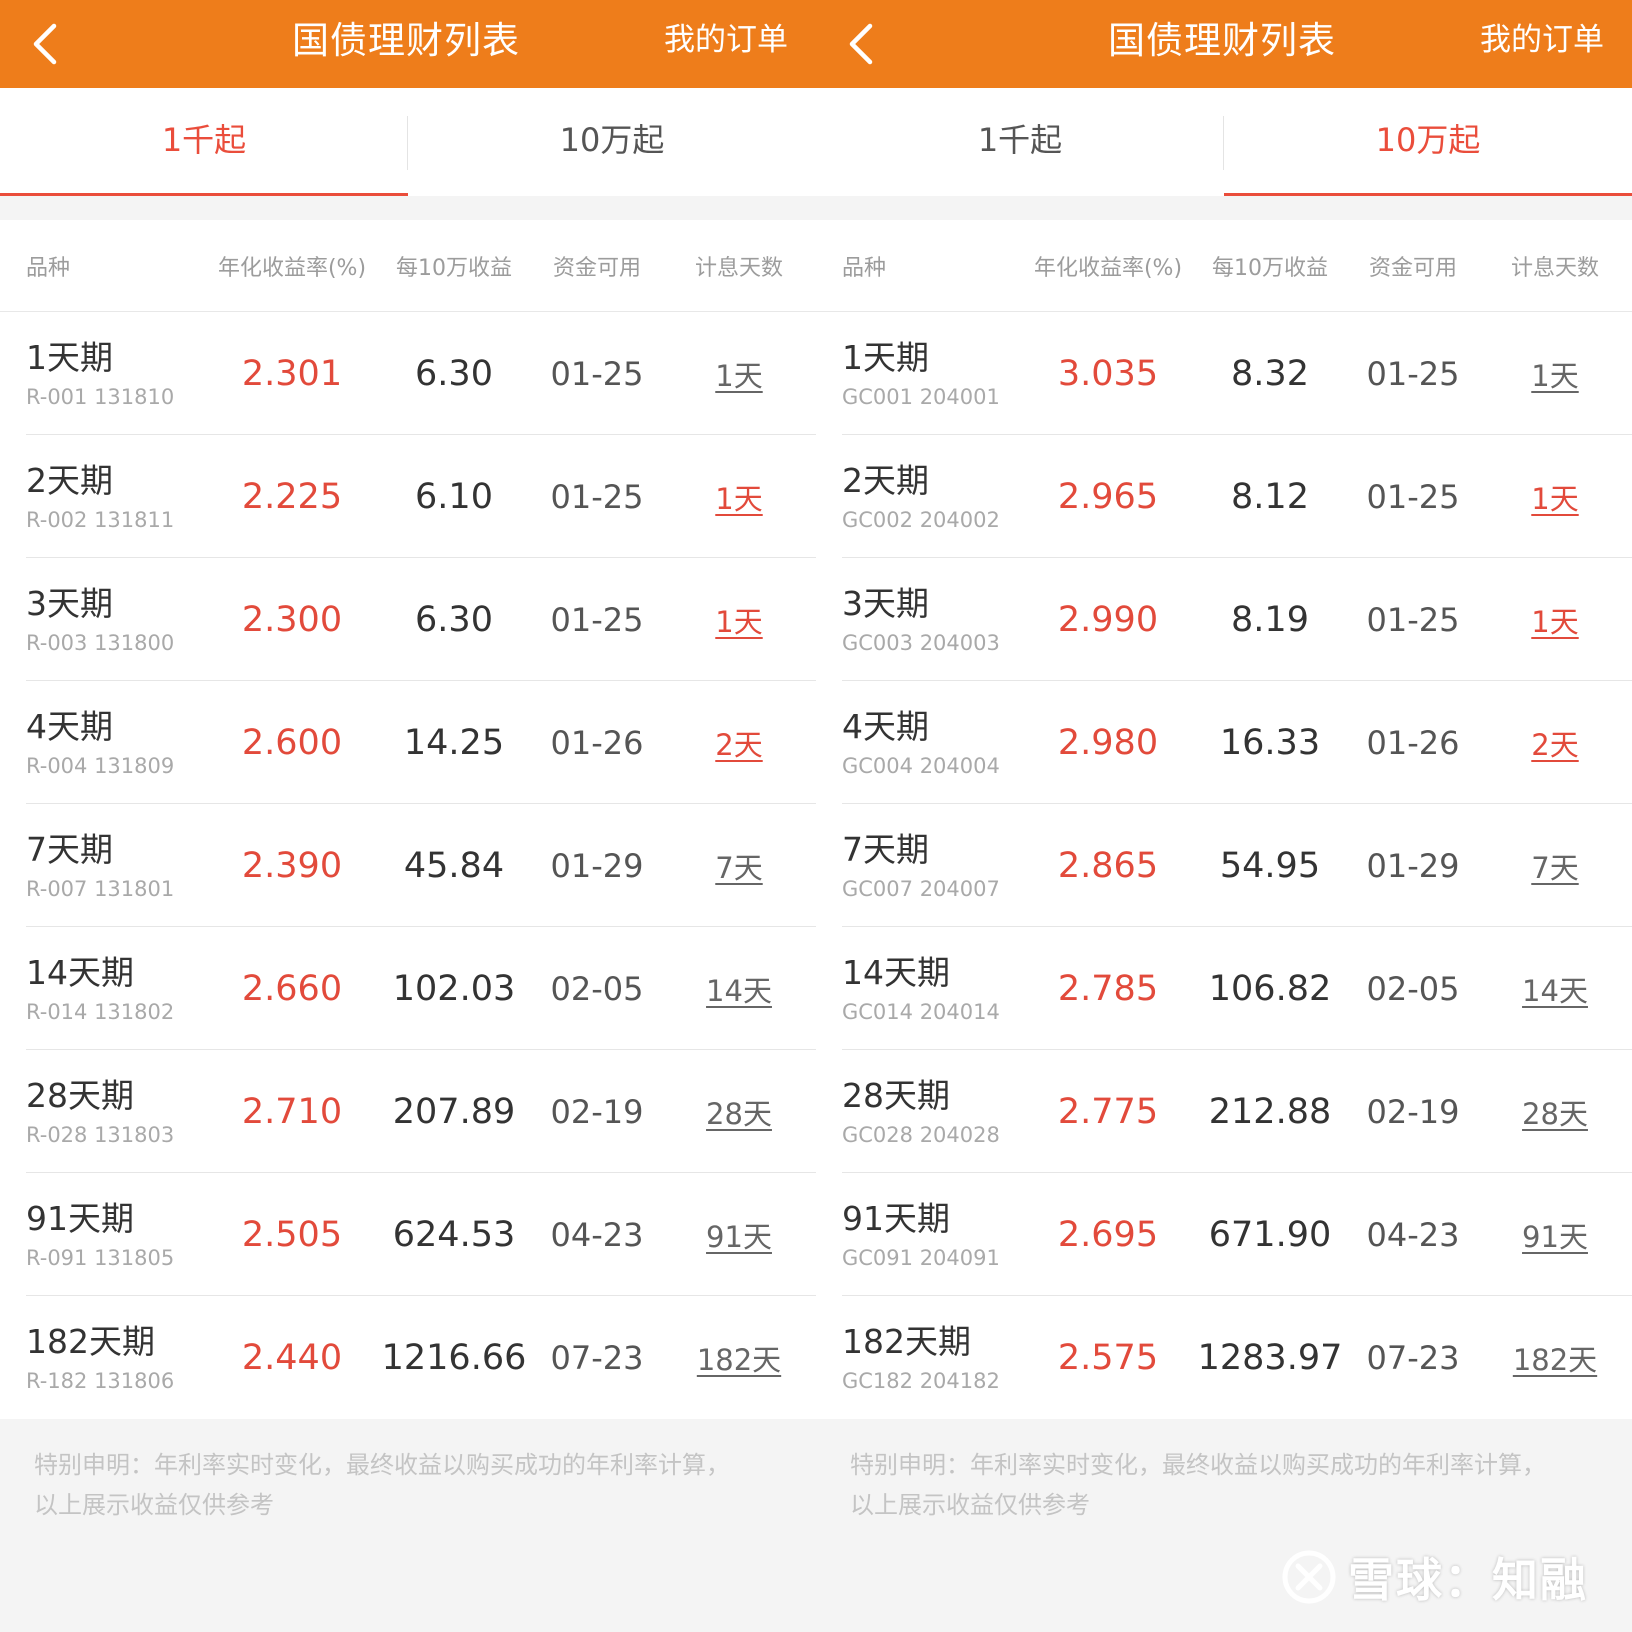 This screenshot has height=1632, width=1632. What do you see at coordinates (69, 726) in the screenshot?
I see `term-name: 4天期` at bounding box center [69, 726].